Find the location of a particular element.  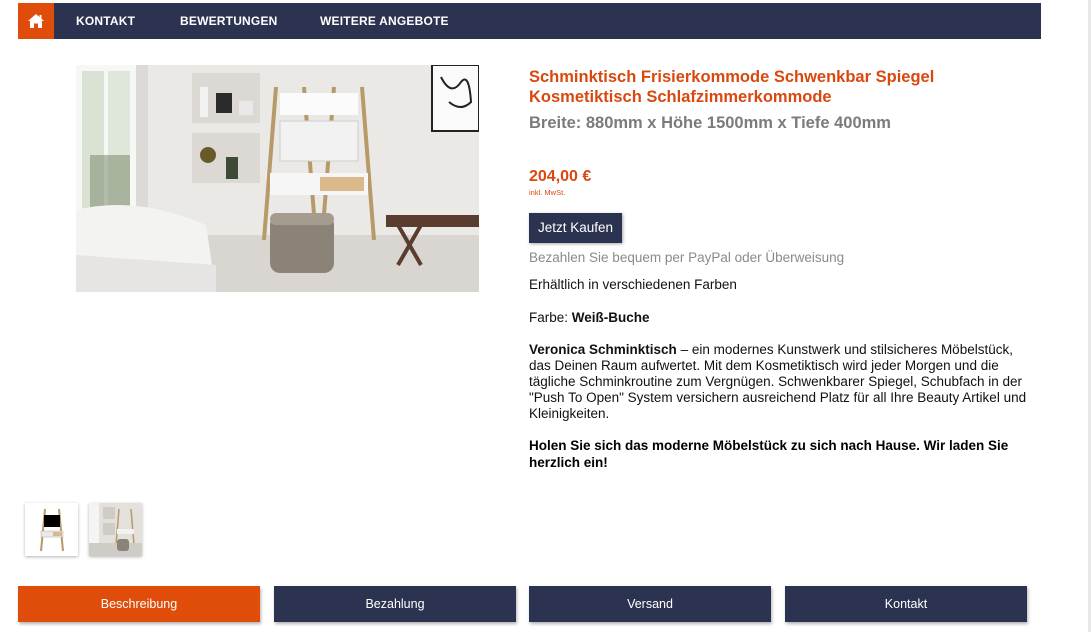

top-navigation: KONTAKT BEWERTUNGEN WEITERE ANGEBOTE is located at coordinates (529, 21).